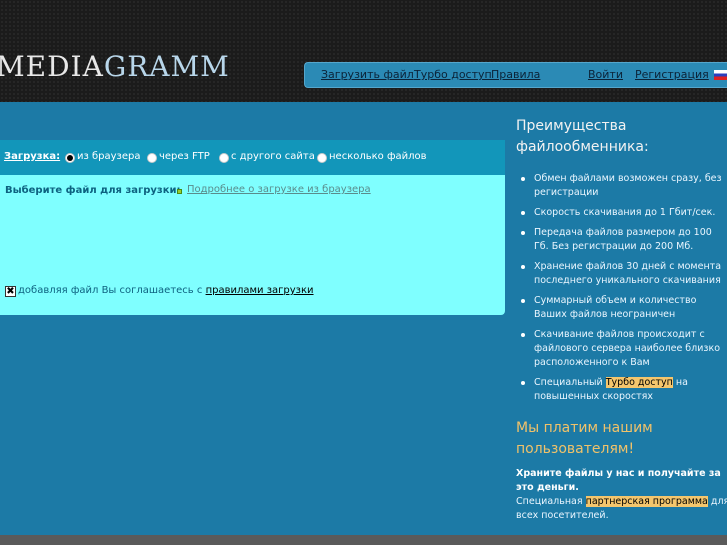 This screenshot has width=727, height=545. Describe the element at coordinates (322, 158) in the screenshot. I see `radio-multiple` at that location.